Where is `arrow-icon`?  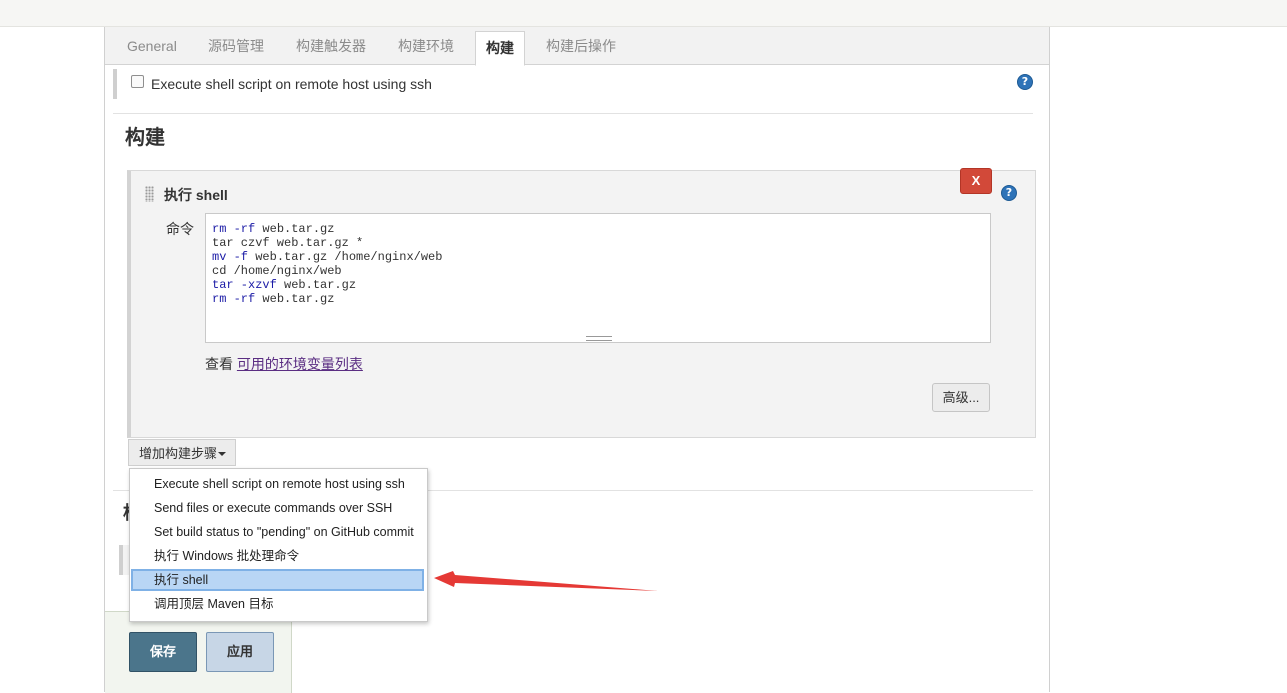 arrow-icon is located at coordinates (546, 581).